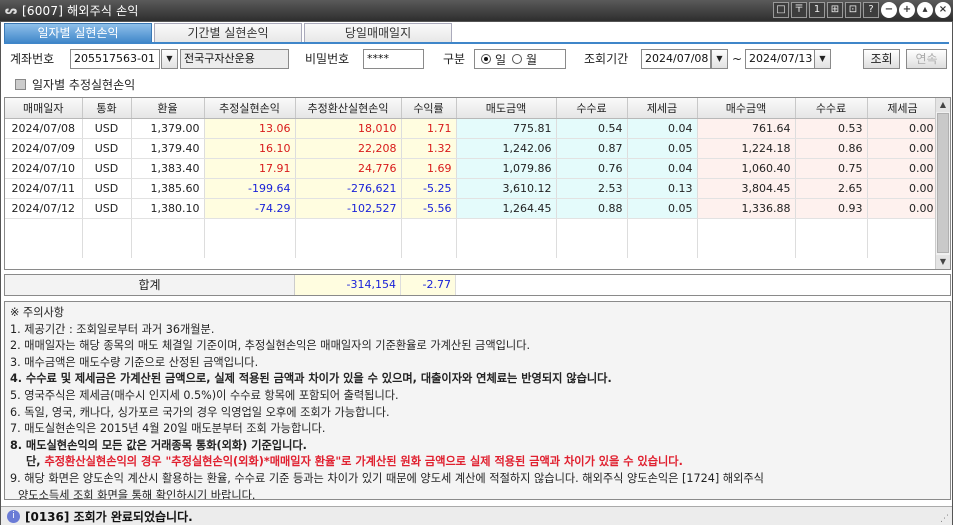  I want to click on col-buy-amount: 매수금액, so click(746, 108).